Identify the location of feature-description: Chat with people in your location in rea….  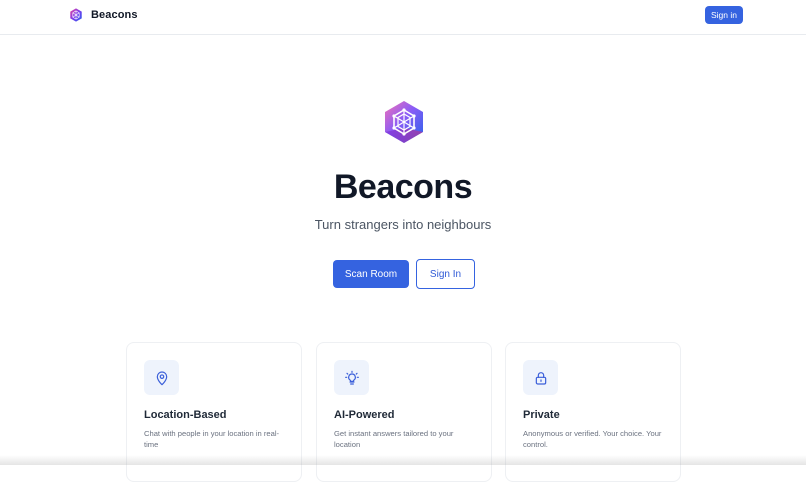
(212, 439).